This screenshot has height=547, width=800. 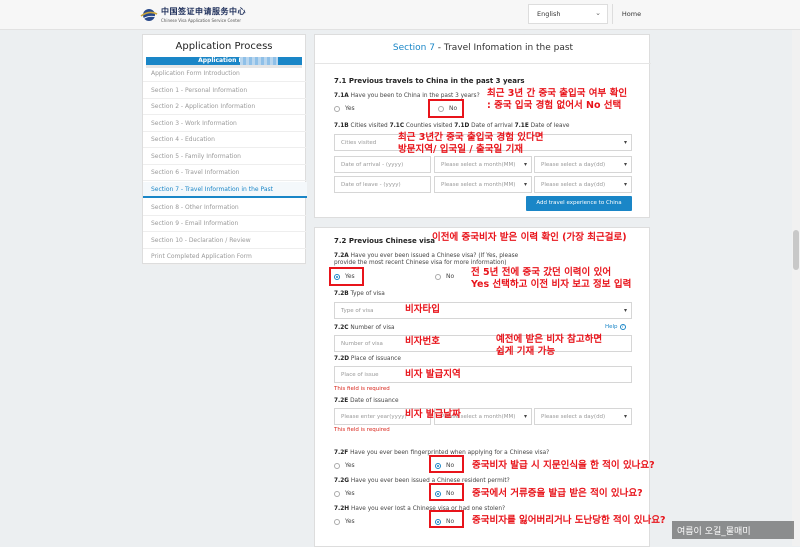 I want to click on annotation: 비자 발급지역, so click(x=433, y=374).